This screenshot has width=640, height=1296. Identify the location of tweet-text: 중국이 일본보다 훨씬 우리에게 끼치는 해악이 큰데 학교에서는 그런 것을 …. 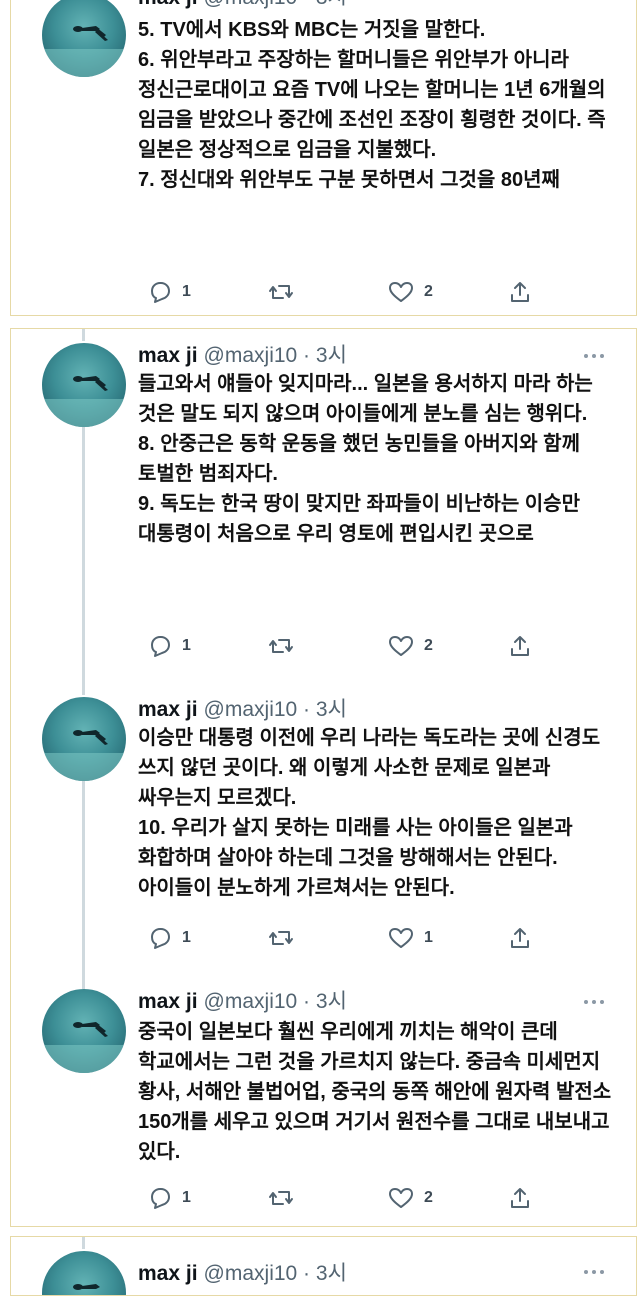
(377, 1092).